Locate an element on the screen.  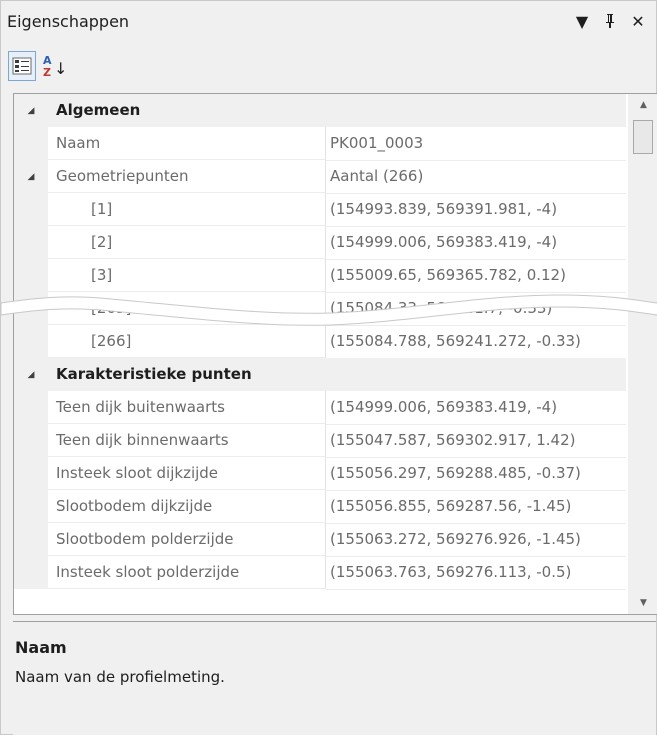
property-name: [3] is located at coordinates (187, 275).